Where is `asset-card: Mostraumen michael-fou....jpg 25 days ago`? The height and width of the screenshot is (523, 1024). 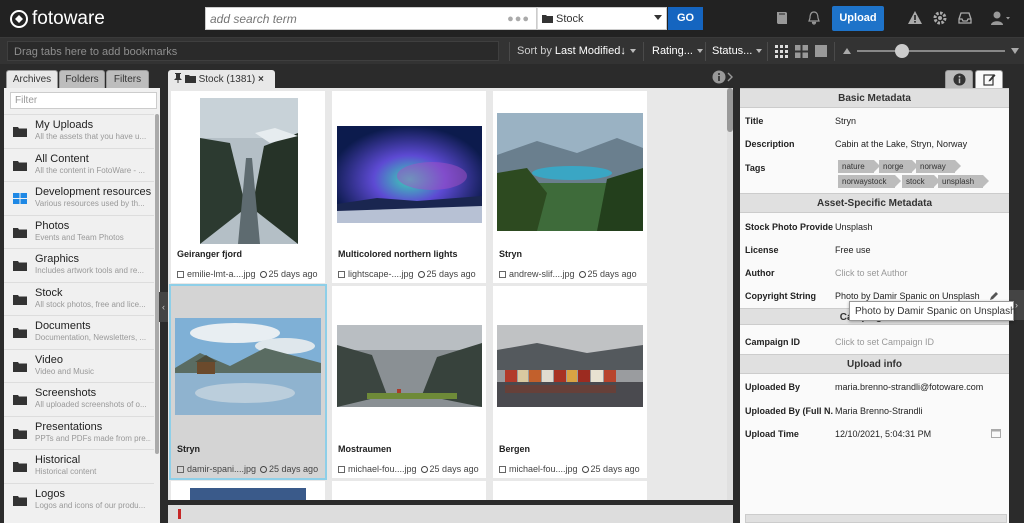
asset-card: Mostraumen michael-fou....jpg 25 days ago is located at coordinates (409, 382).